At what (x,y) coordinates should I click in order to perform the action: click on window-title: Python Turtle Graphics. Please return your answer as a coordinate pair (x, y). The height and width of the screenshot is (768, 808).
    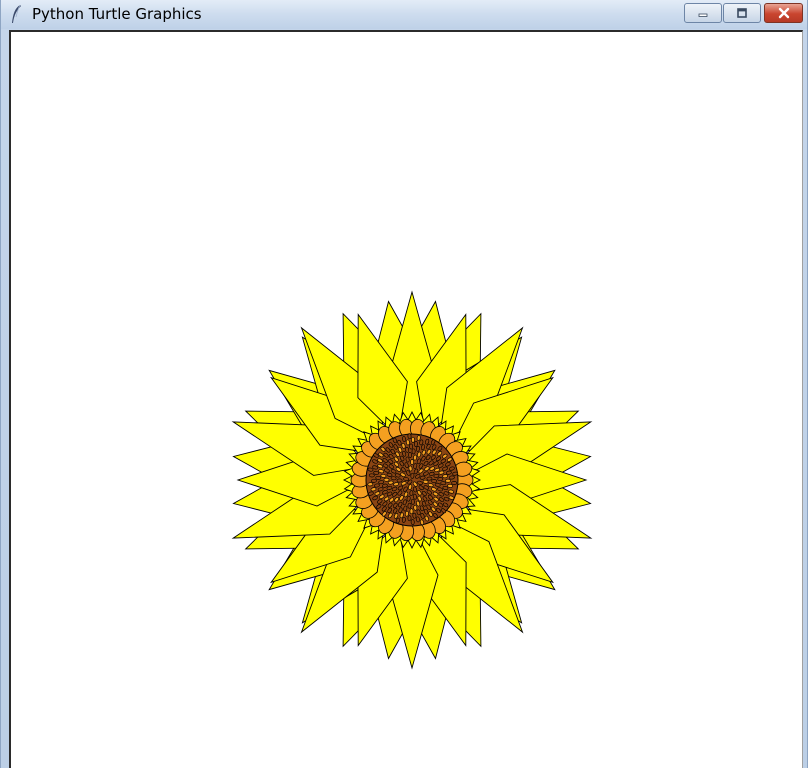
    Looking at the image, I should click on (117, 14).